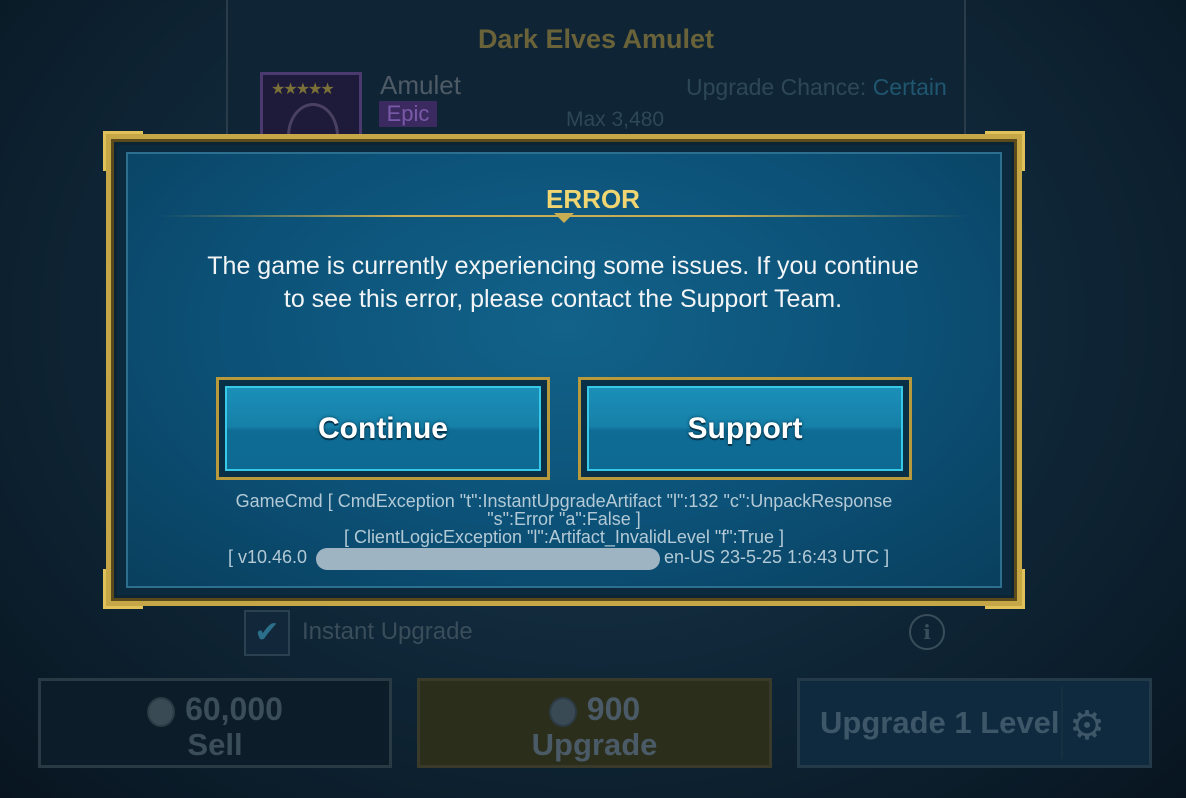 Image resolution: width=1186 pixels, height=798 pixels. I want to click on artifact-type: Amulet, so click(420, 85).